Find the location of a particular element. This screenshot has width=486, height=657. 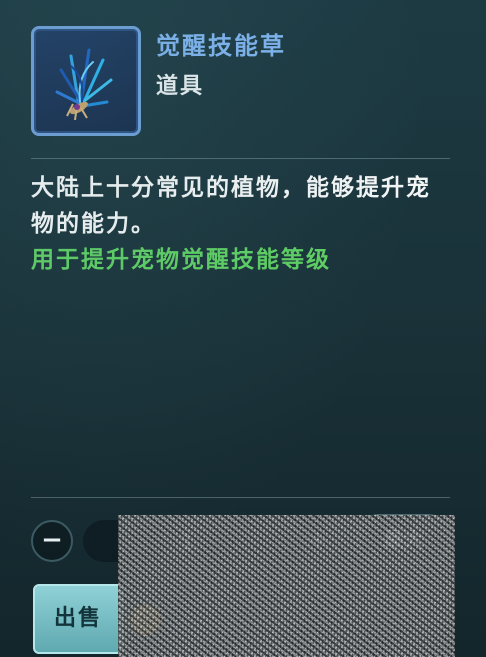

item-name: 觉醒技能草 is located at coordinates (221, 46).